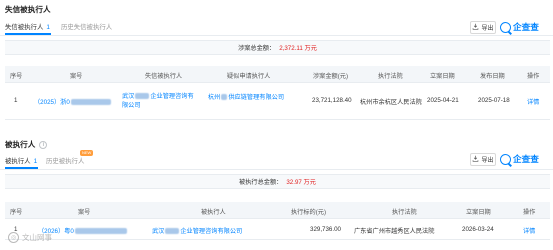 This screenshot has width=553, height=250. Describe the element at coordinates (28, 9) in the screenshot. I see `section-title-dishonest: 失信被执行人` at that location.